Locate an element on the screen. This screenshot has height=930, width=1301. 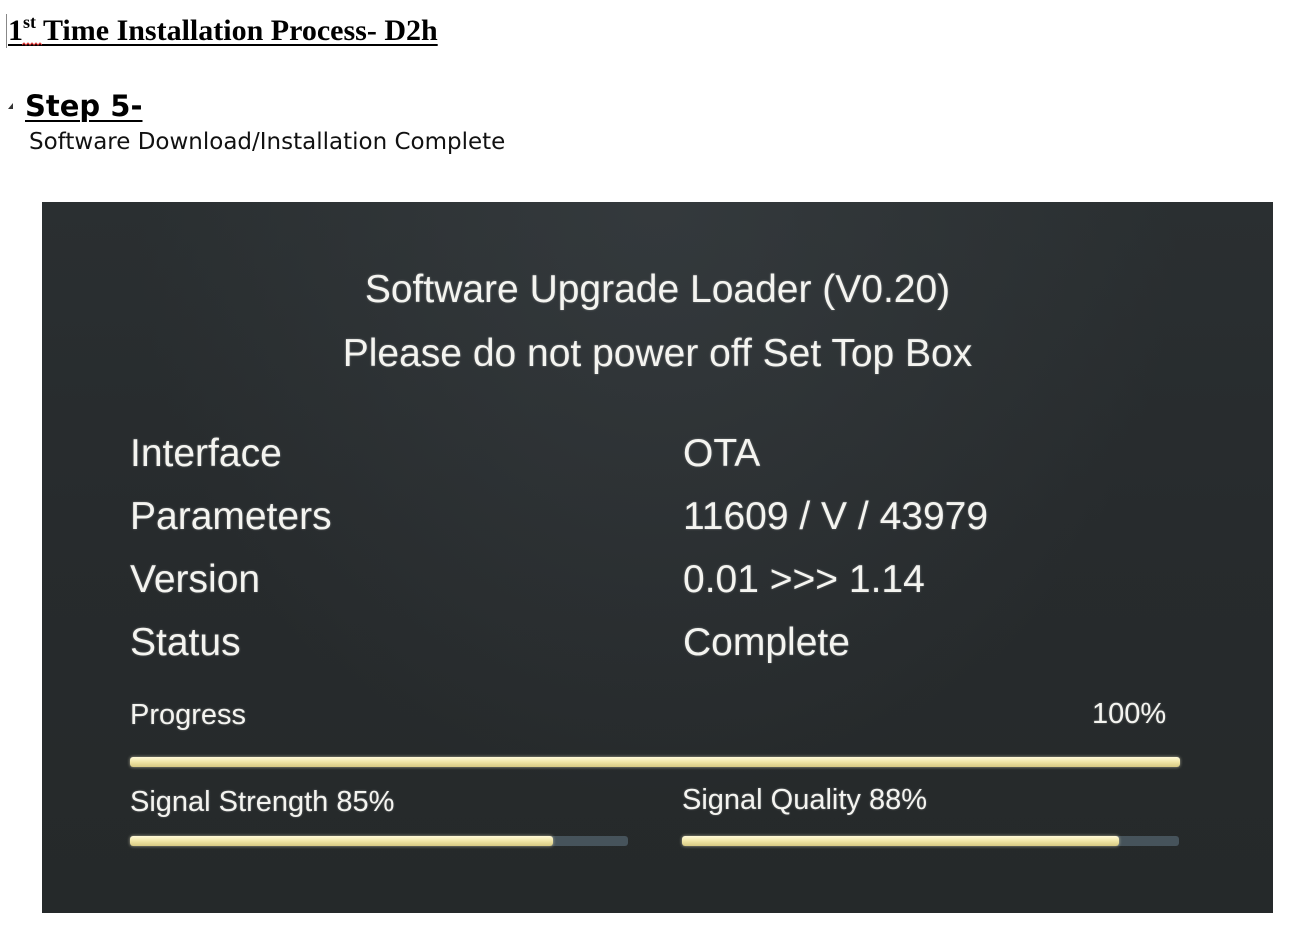
version-value: 0.01 >>> 1.14 is located at coordinates (804, 579).